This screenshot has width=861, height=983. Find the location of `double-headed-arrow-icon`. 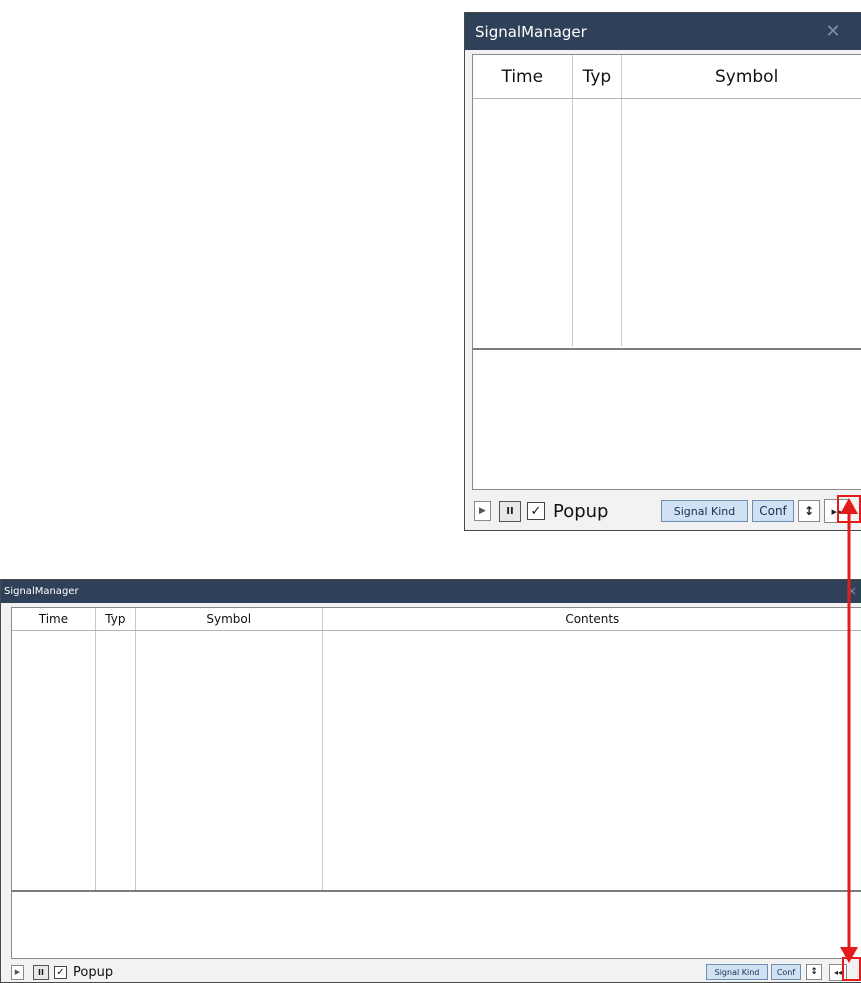

double-headed-arrow-icon is located at coordinates (849, 730).